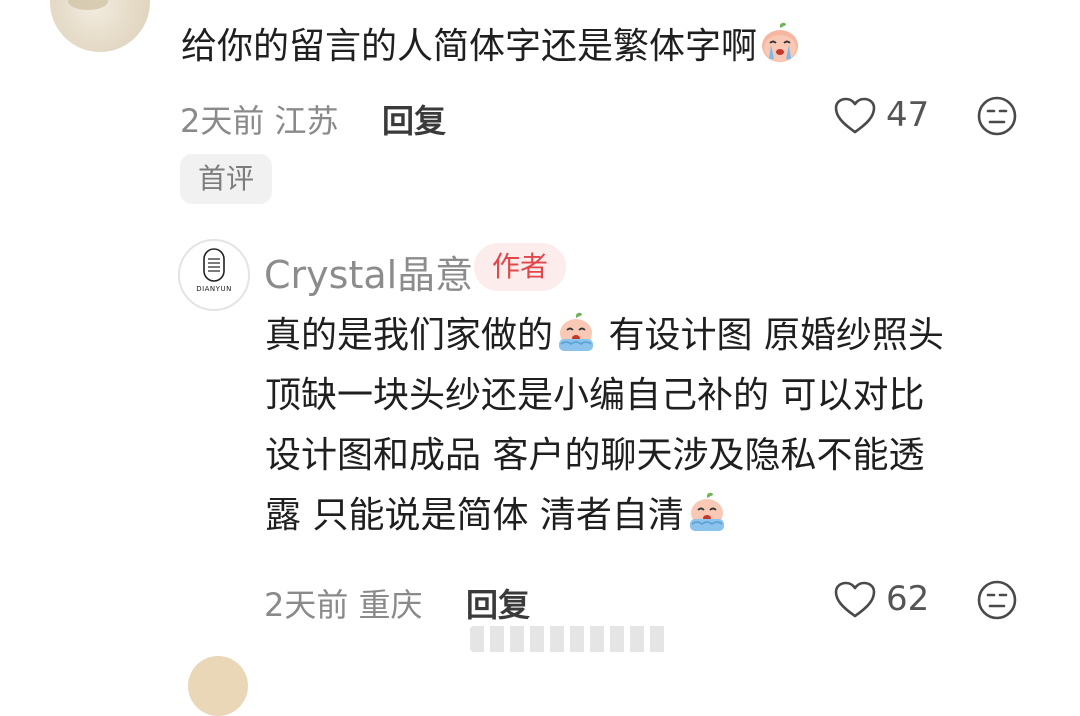  Describe the element at coordinates (100, 26) in the screenshot. I see `commenter-avatar` at that location.